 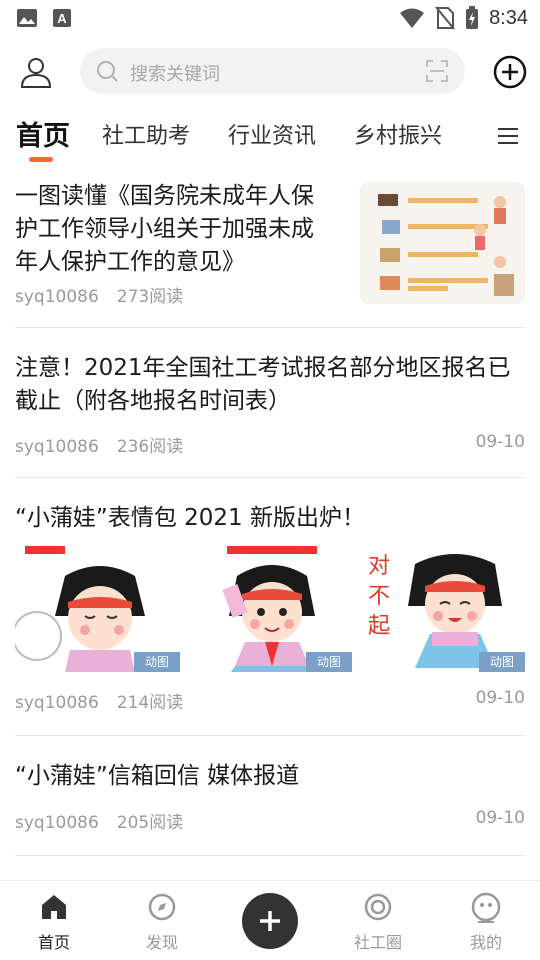 I want to click on article-title: 一图读懂《国务院未成年人保护工作领导小组关于加强未成年人保护工作的意见》, so click(x=164, y=229).